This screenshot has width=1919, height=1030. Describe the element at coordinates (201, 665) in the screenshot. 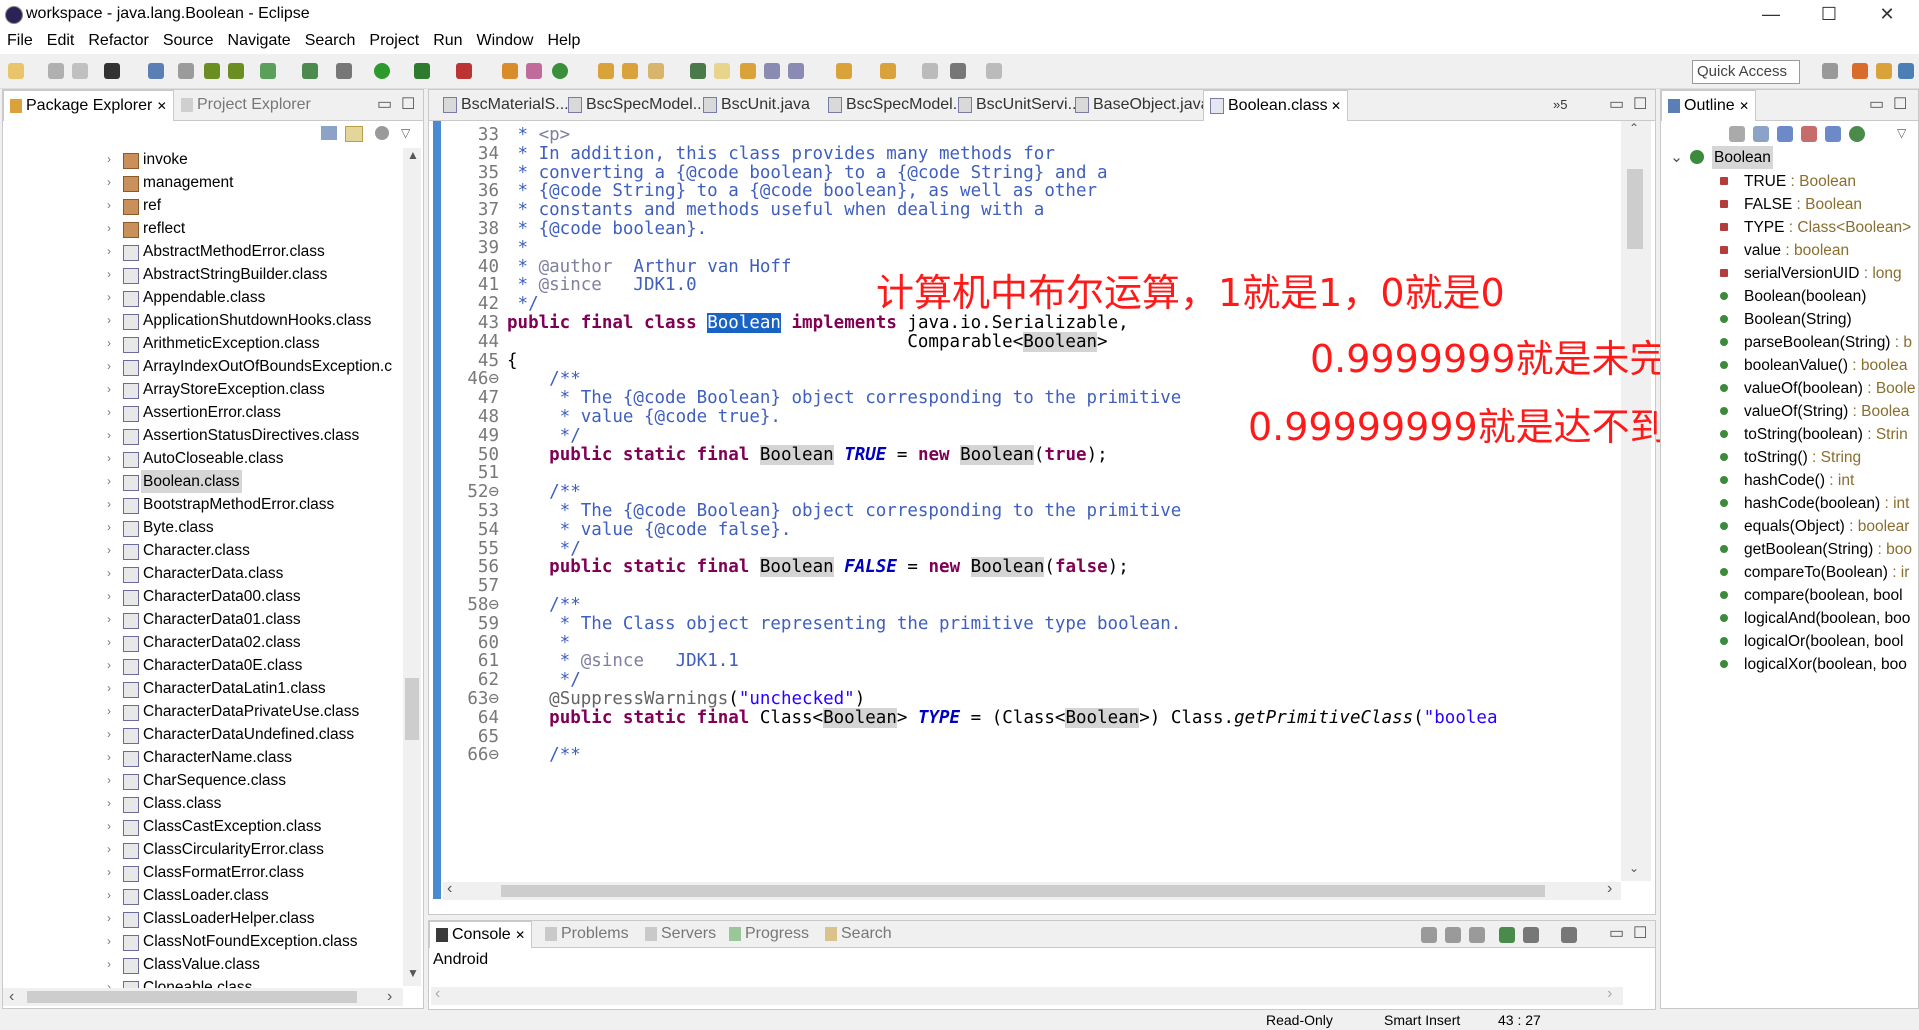

I see `tree-item-class: › CharacterData0E.class` at that location.